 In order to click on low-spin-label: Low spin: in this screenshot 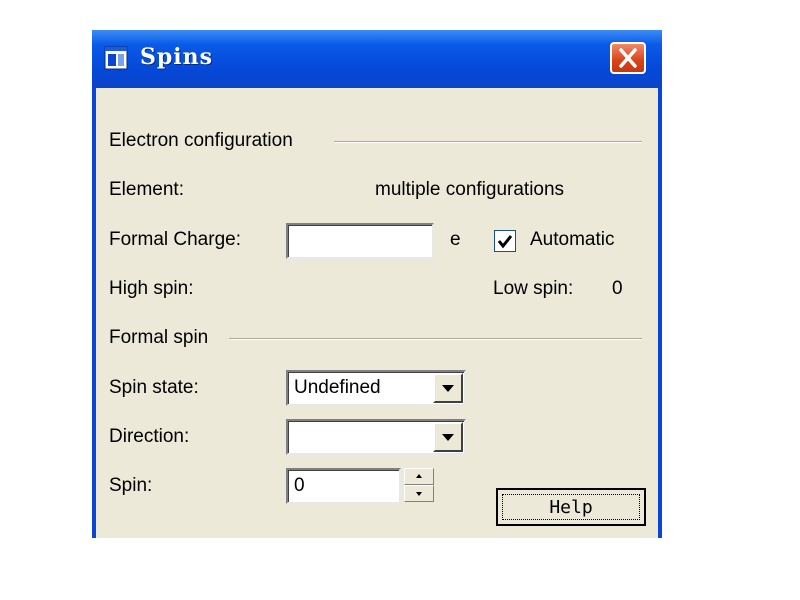, I will do `click(533, 288)`.